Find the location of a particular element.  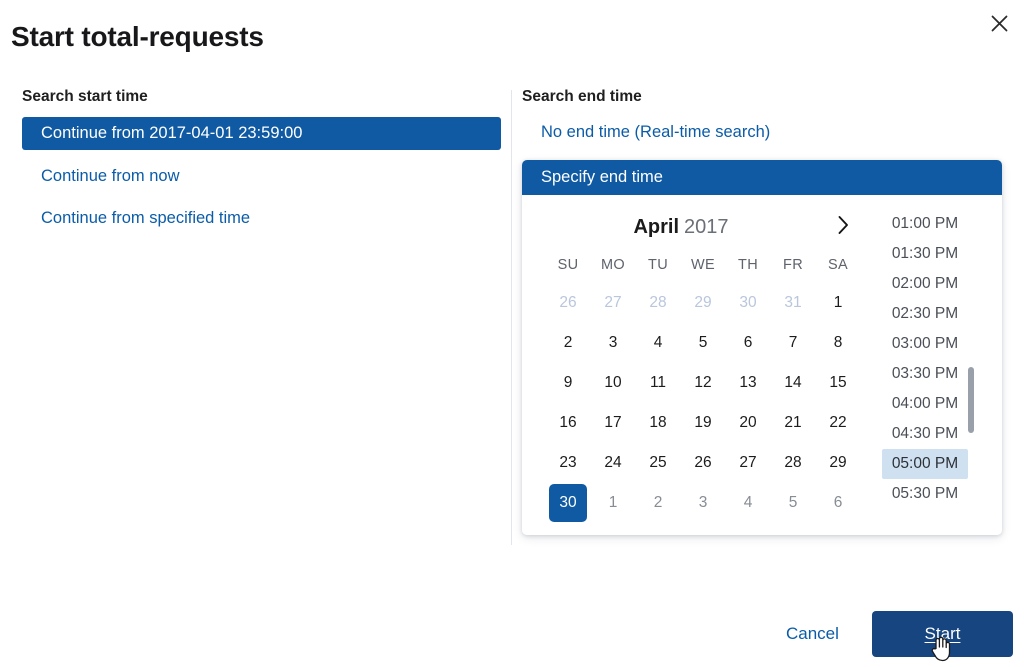

calendar-day: 31 is located at coordinates (793, 303).